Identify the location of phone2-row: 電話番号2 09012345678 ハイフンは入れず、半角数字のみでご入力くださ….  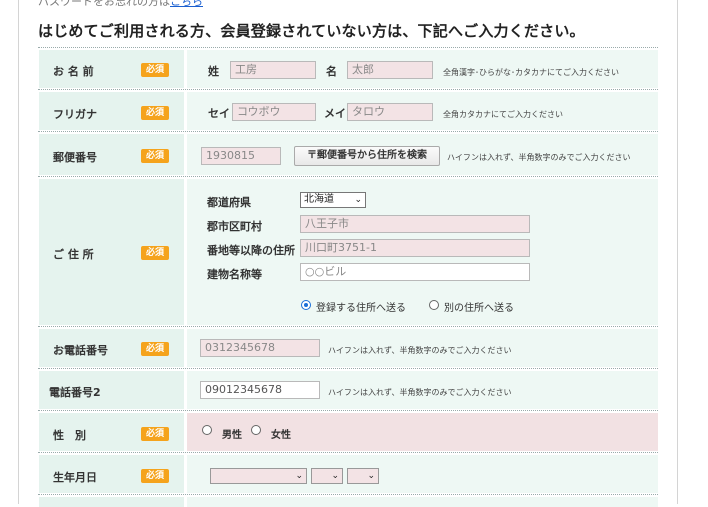
(348, 389).